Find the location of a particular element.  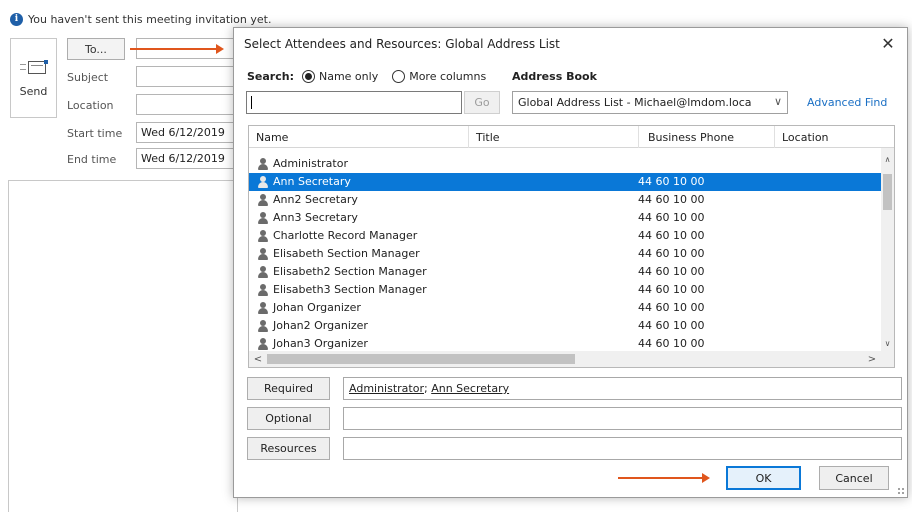

more-columns-radio is located at coordinates (399, 76).